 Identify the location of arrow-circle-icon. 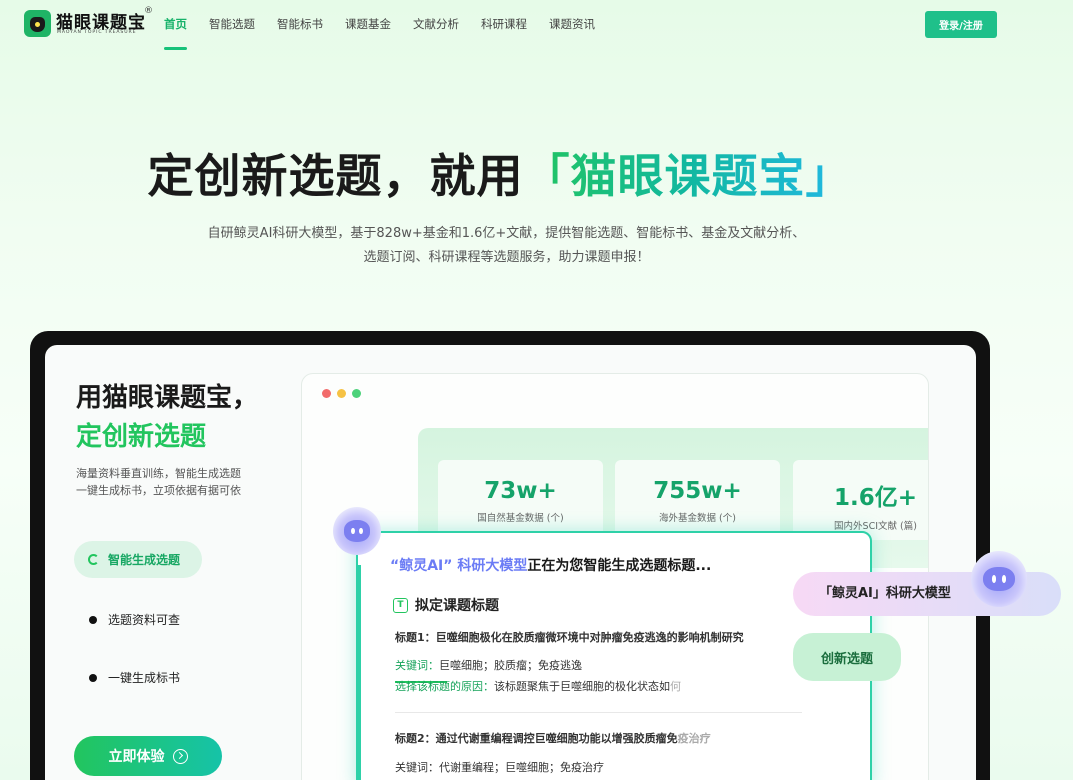
(180, 756).